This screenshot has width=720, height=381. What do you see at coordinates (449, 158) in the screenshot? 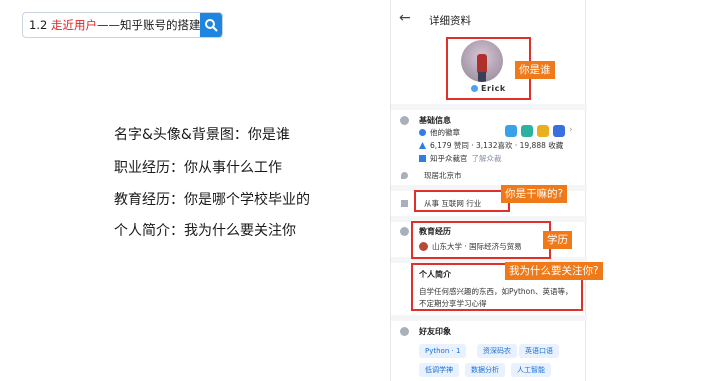
I see `zhihu-edu-label: 知乎众裁官` at bounding box center [449, 158].